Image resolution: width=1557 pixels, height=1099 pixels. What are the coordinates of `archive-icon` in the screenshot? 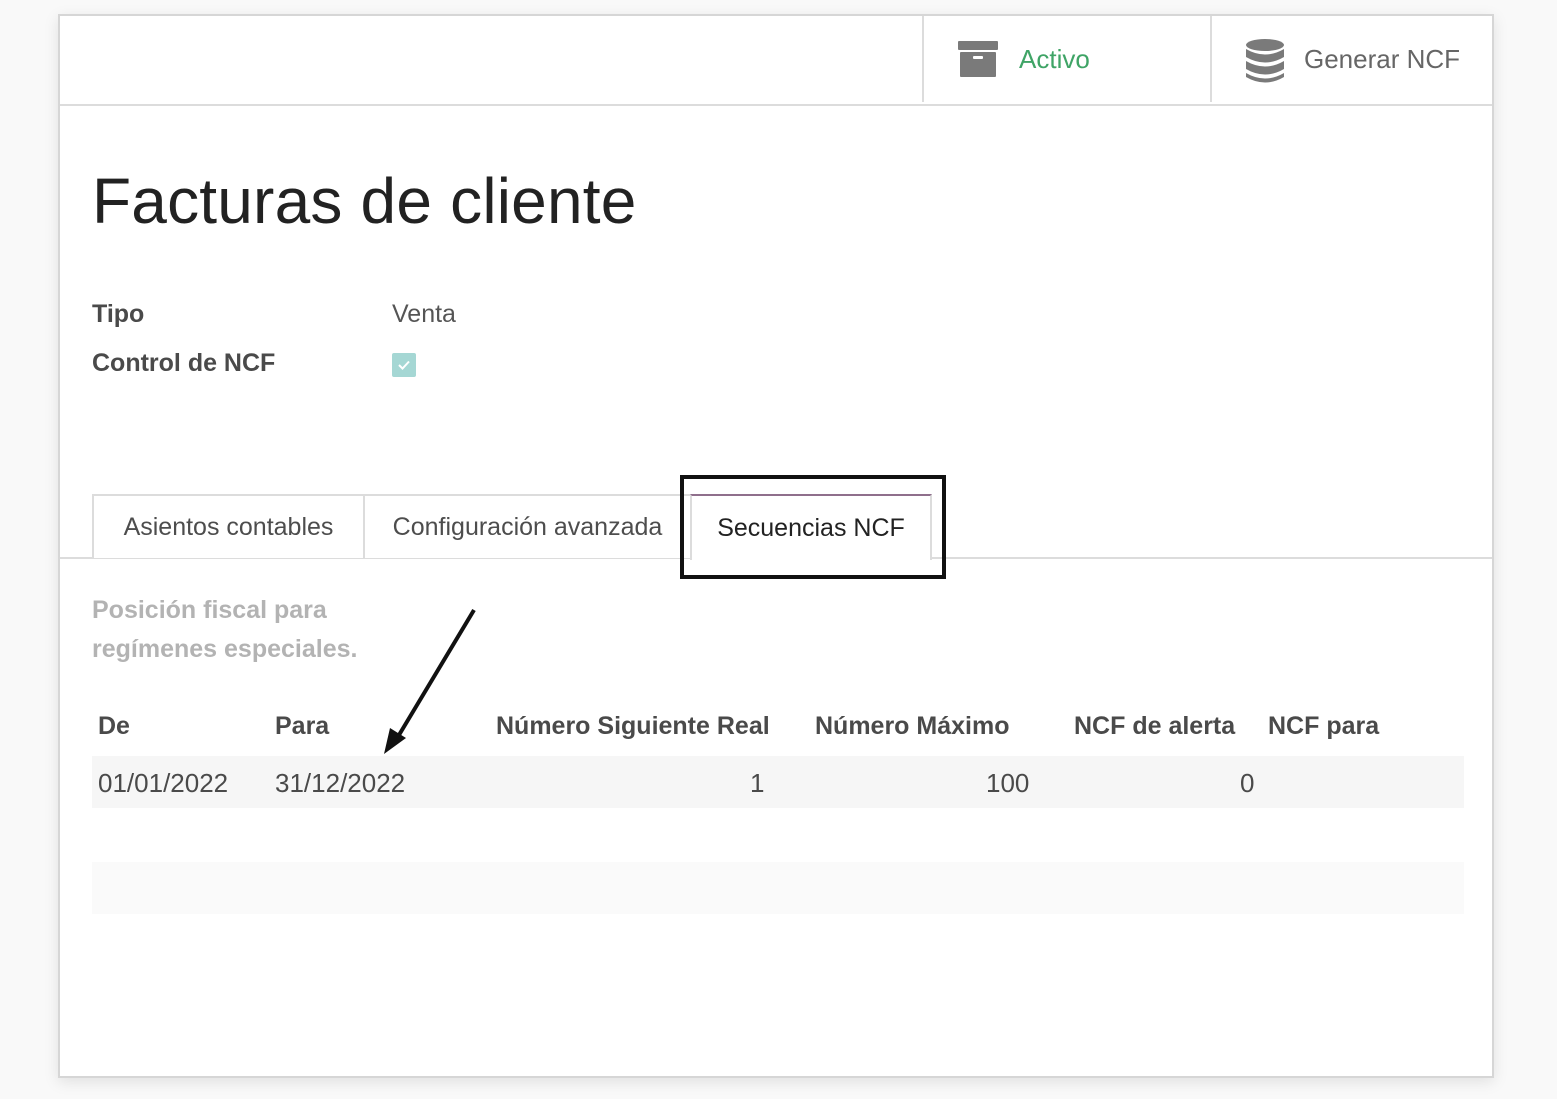 It's located at (978, 59).